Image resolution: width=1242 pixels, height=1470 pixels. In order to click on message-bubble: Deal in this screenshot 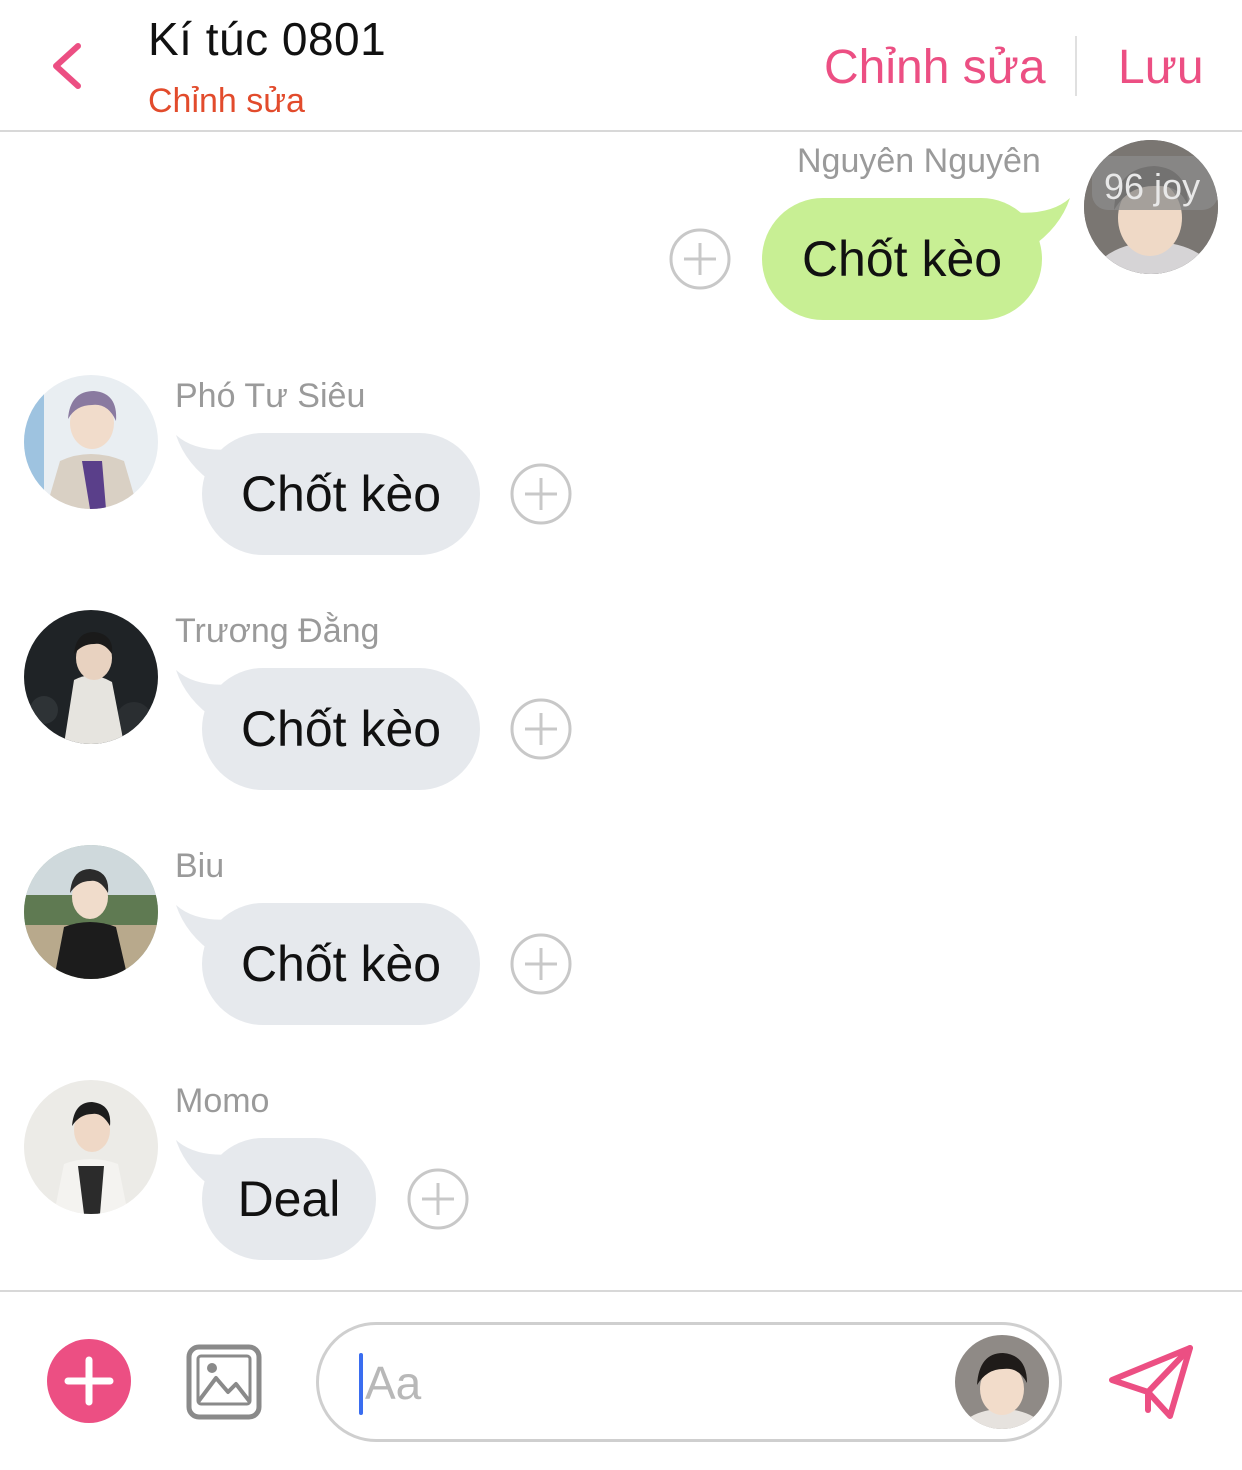, I will do `click(289, 1199)`.